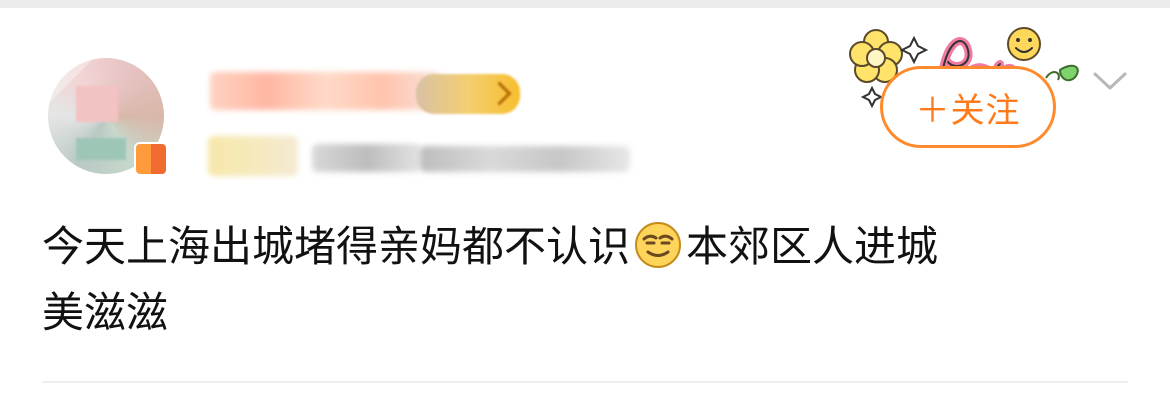 The width and height of the screenshot is (1170, 408). I want to click on divider, so click(585, 382).